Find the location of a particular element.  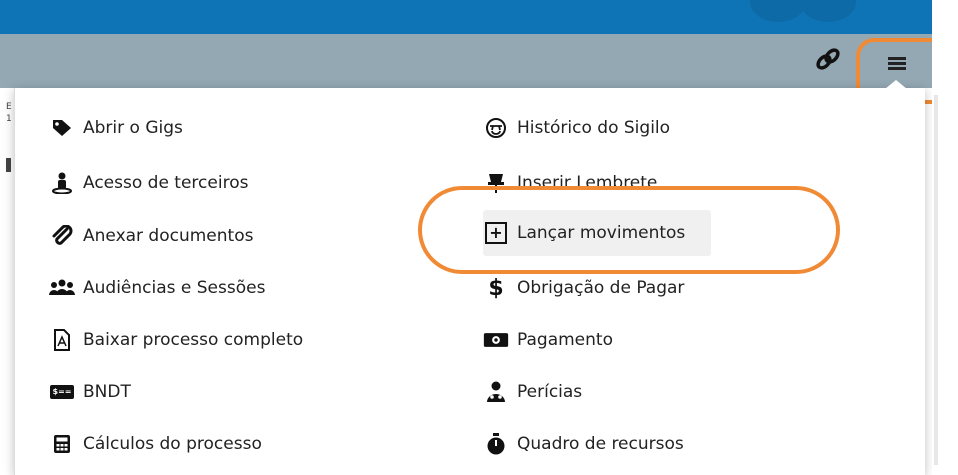

menu-item-label: Audiências e Sessões is located at coordinates (174, 288).